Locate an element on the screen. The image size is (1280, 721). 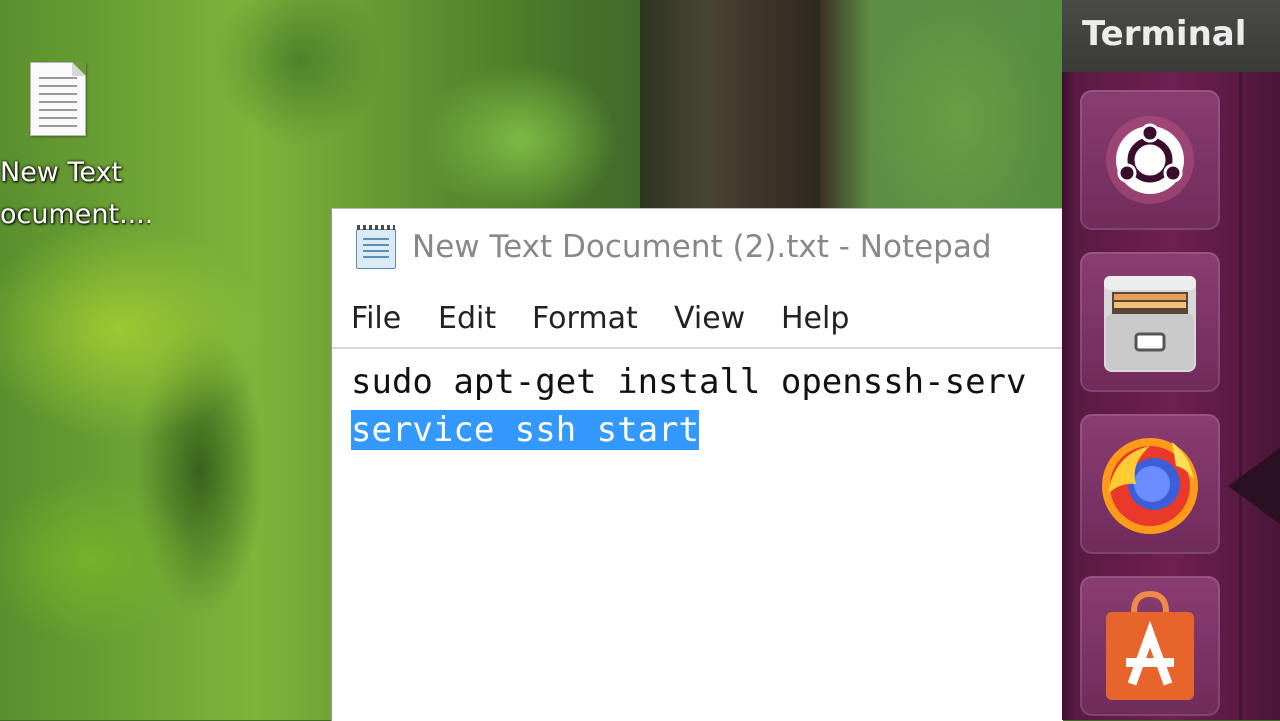
menu-edit: Edit is located at coordinates (467, 319).